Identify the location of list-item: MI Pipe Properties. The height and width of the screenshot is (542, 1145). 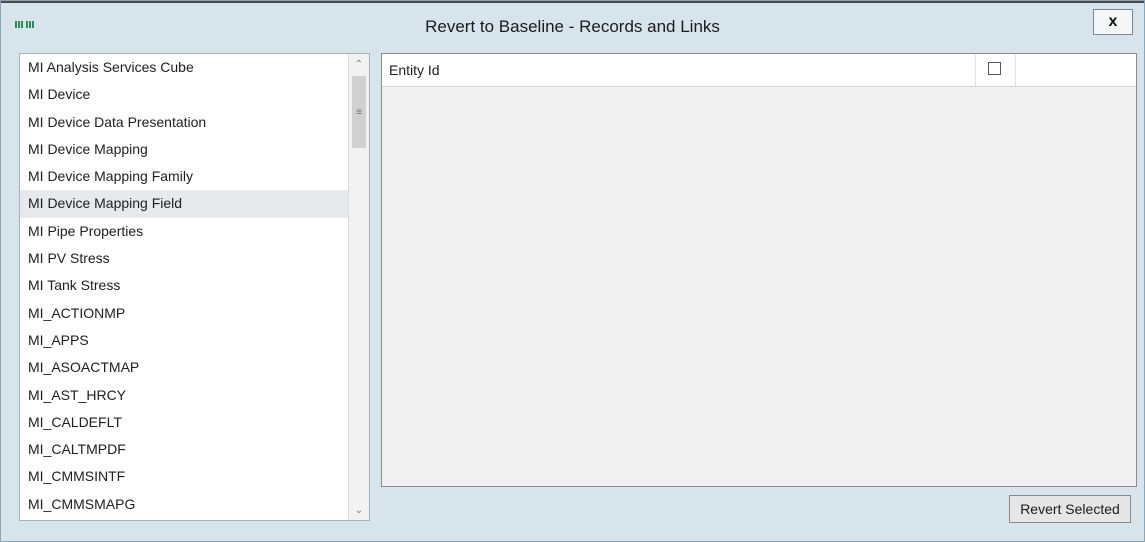
(184, 231).